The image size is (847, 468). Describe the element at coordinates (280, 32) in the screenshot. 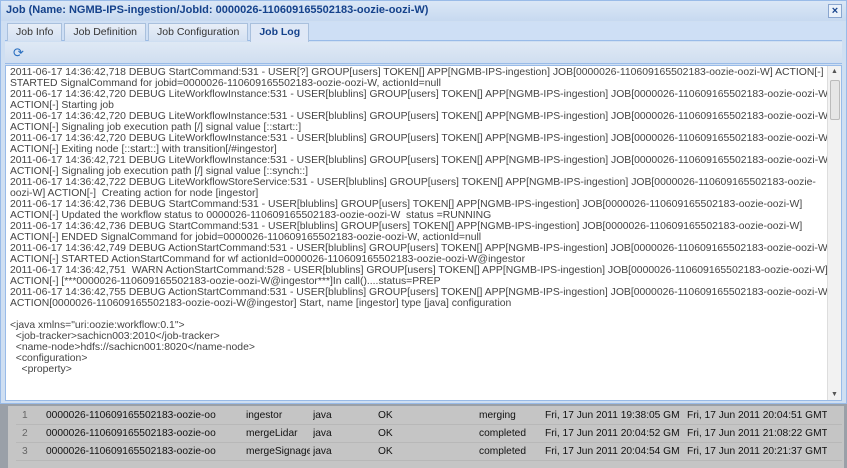

I see `tab-job-log: Job Log` at that location.